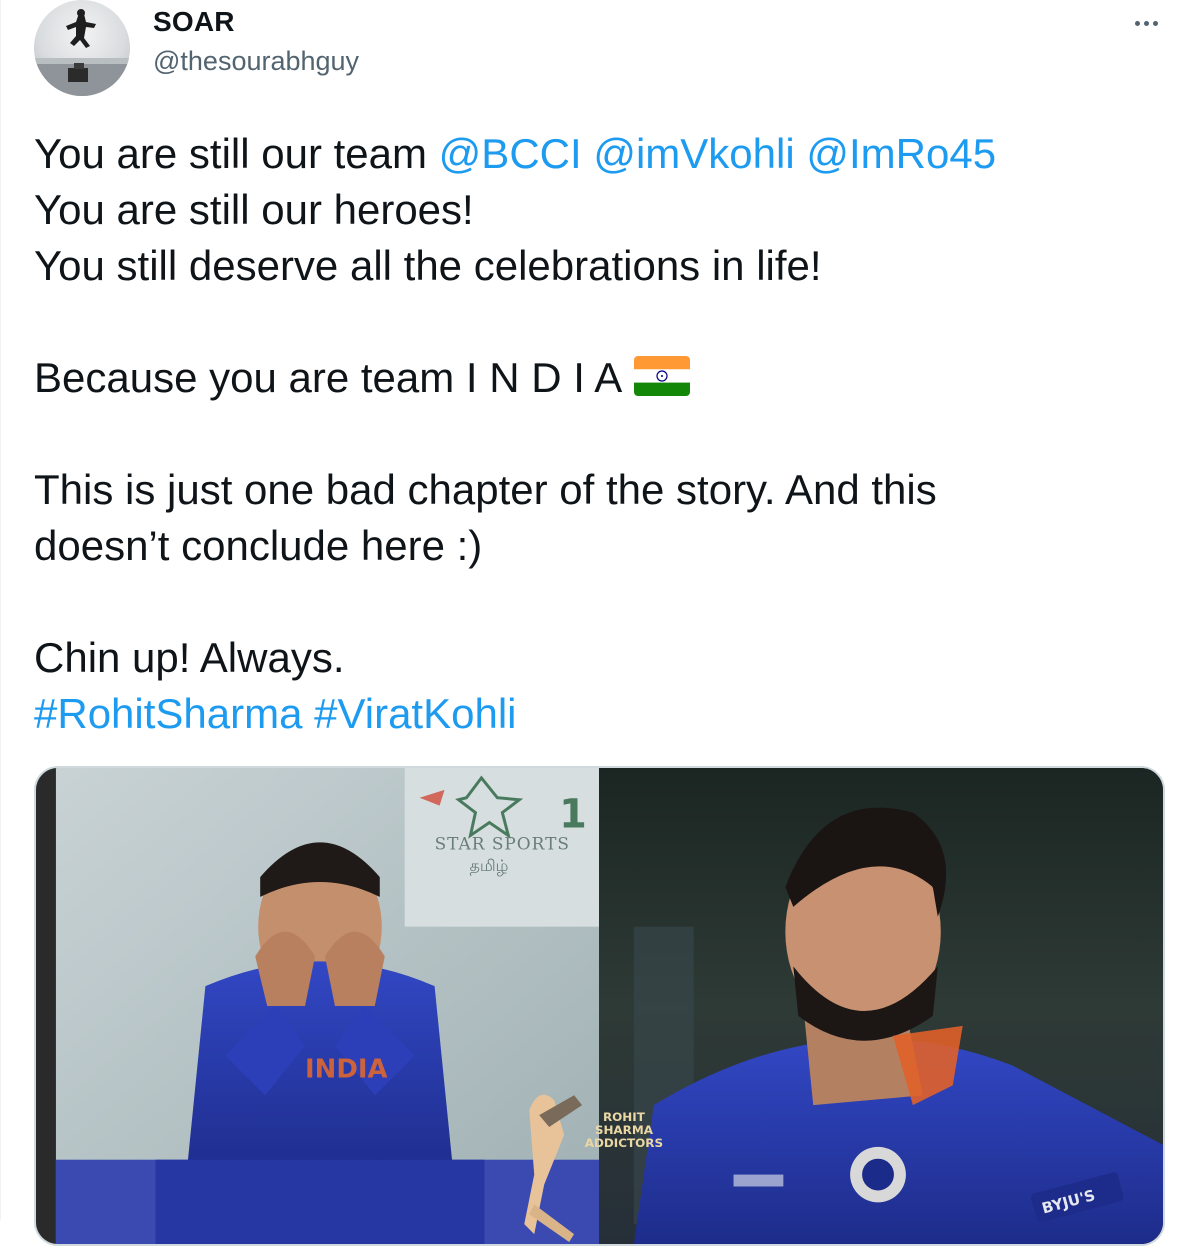  What do you see at coordinates (189, 657) in the screenshot?
I see `tweet-line-7: Chin up! Always.` at bounding box center [189, 657].